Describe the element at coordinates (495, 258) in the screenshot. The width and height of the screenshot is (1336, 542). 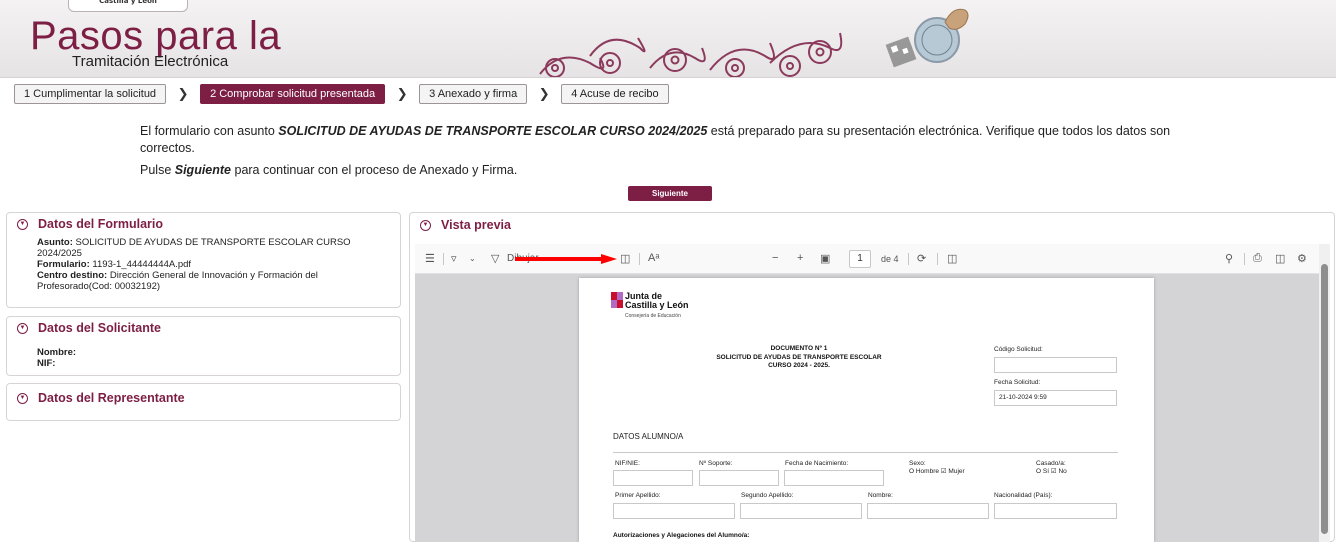
I see `draw-icon: ▽` at that location.